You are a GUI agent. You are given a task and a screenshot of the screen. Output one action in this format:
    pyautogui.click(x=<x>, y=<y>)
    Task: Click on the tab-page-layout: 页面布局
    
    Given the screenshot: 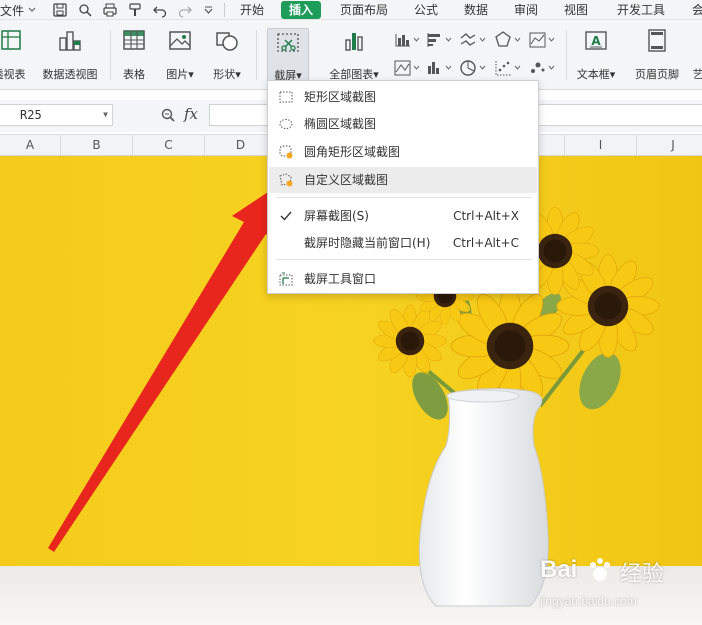 What is the action you would take?
    pyautogui.click(x=364, y=10)
    